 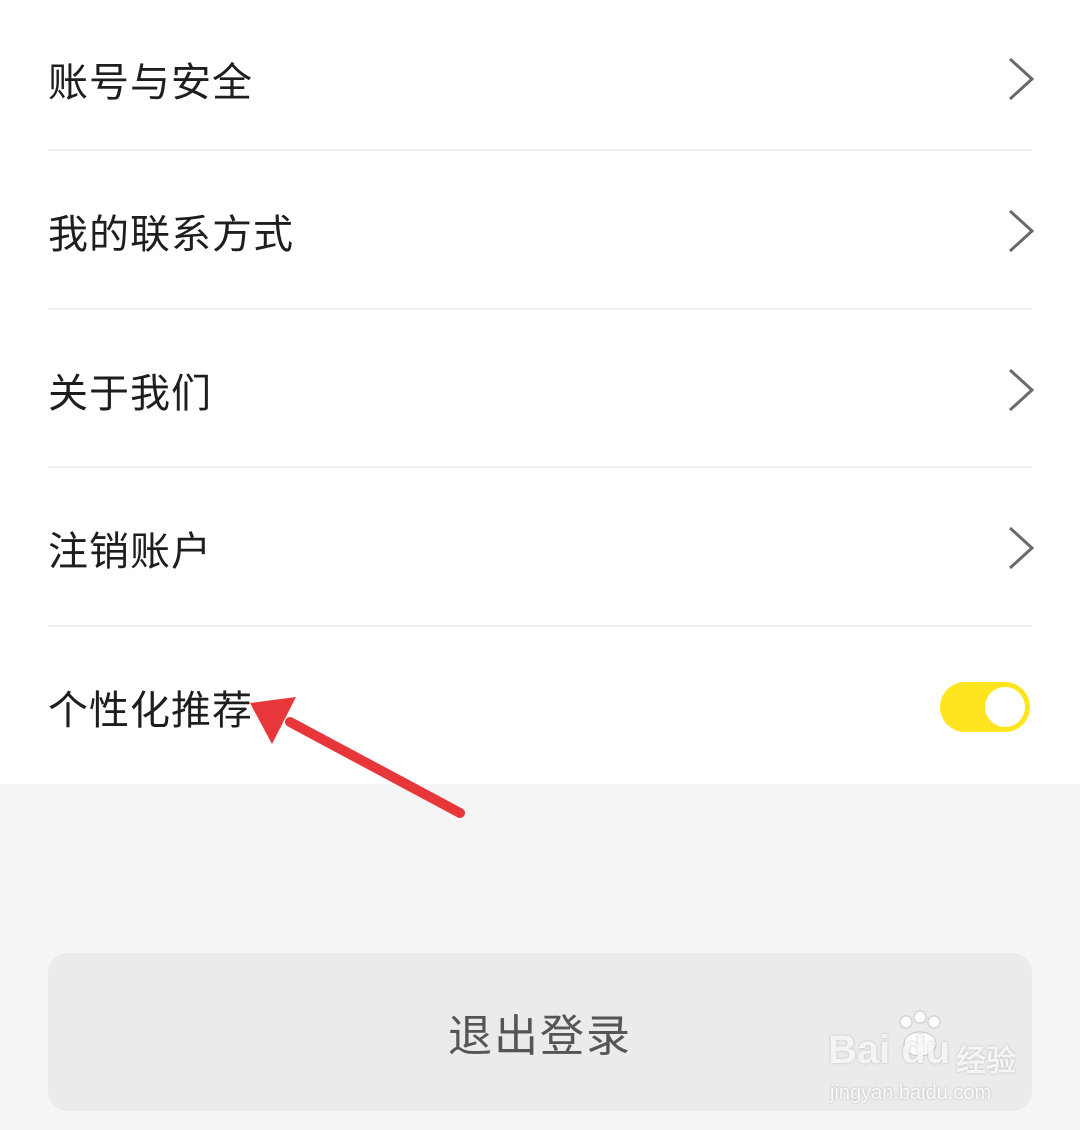 I want to click on settings-item-label: 我的联系方式, so click(x=171, y=235).